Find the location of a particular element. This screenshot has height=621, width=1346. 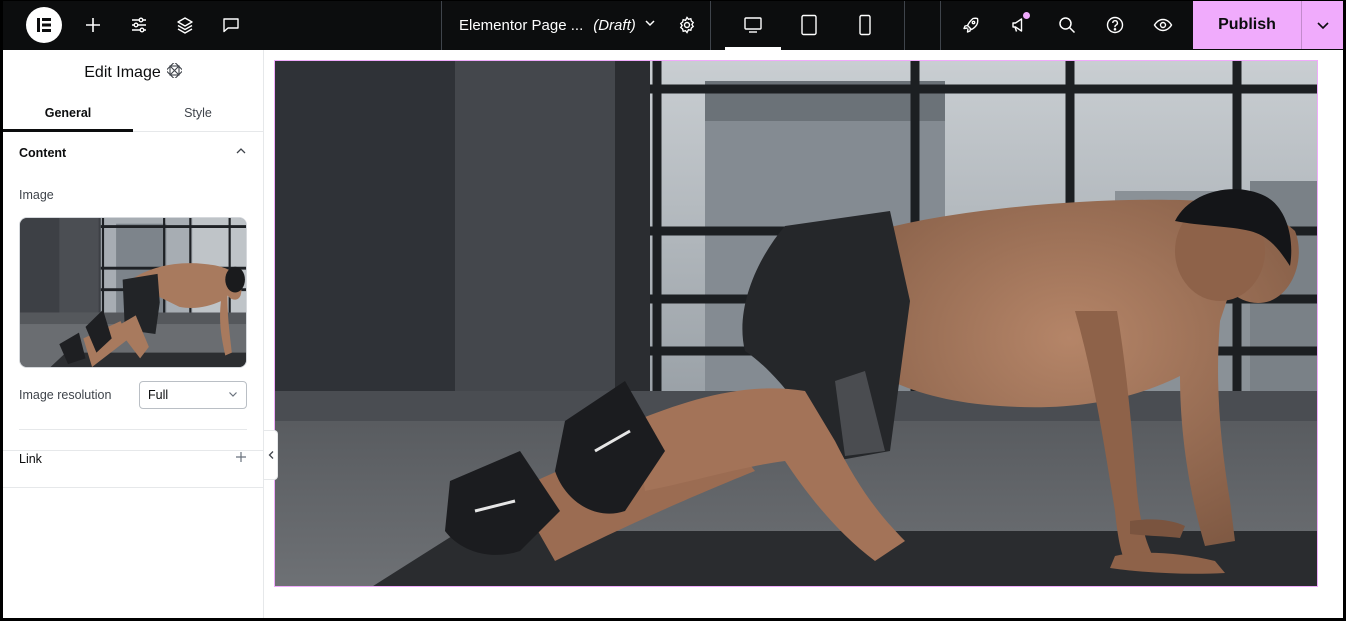

image-resolution-select: Full is located at coordinates (193, 395).